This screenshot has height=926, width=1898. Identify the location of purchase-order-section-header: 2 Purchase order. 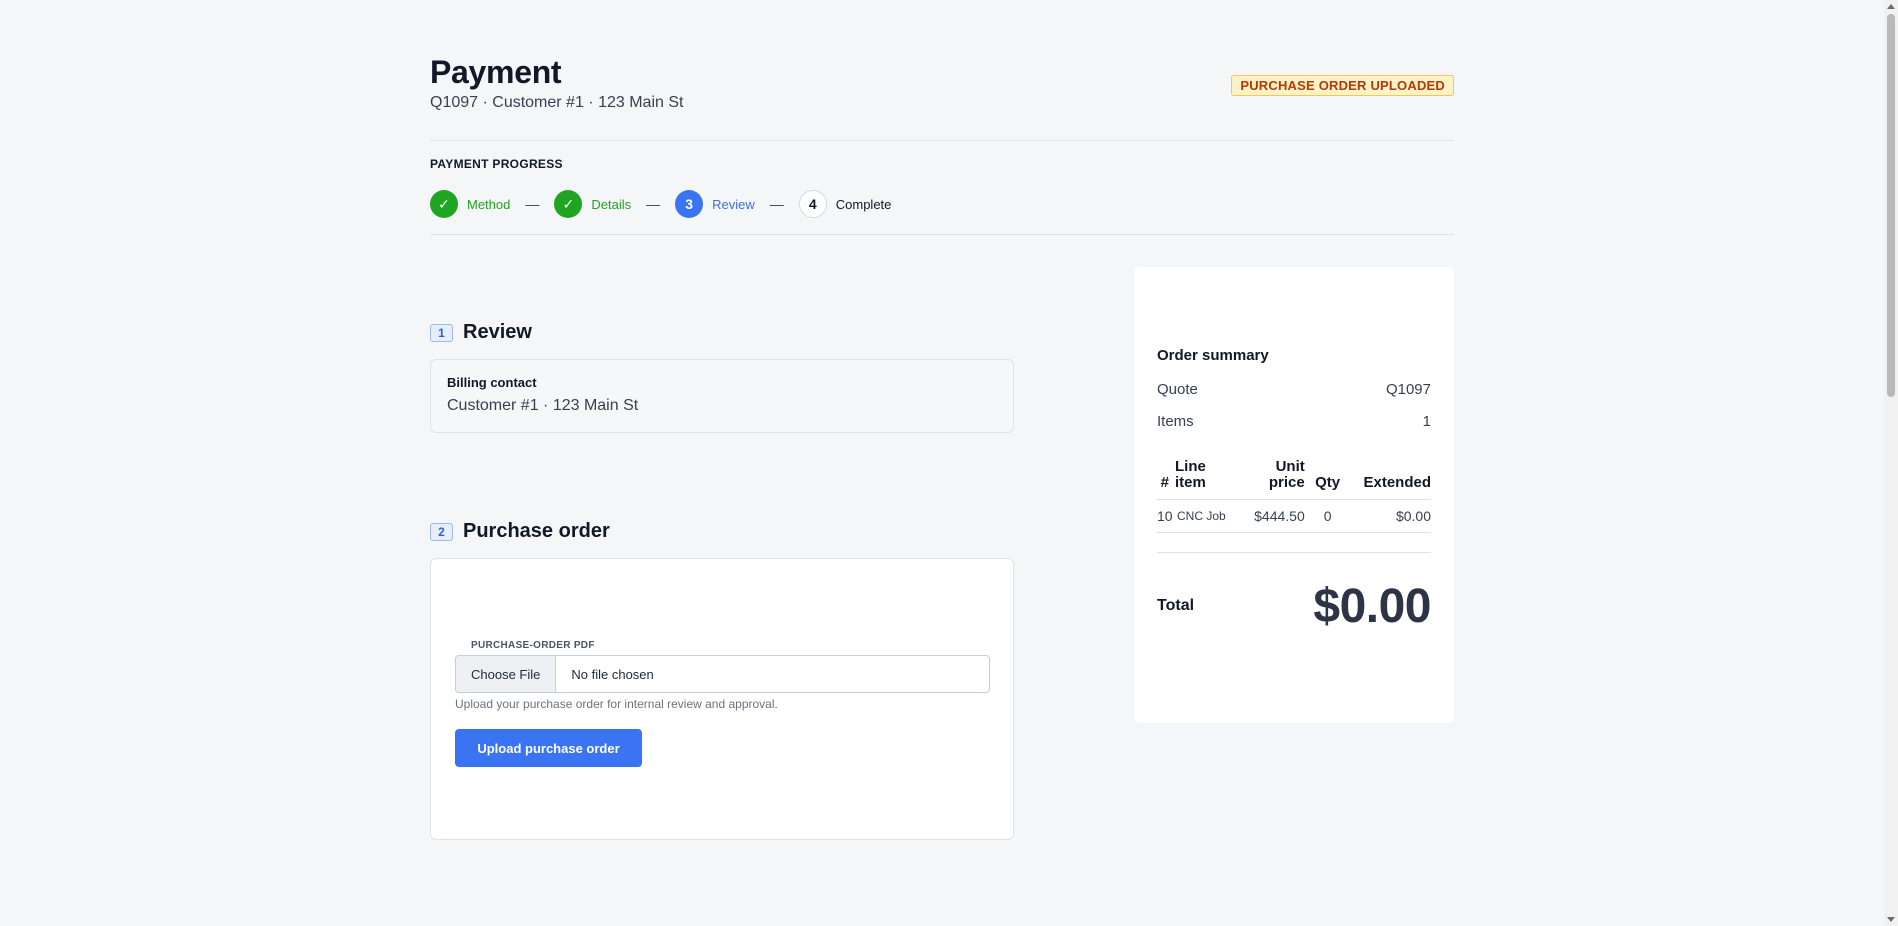
(520, 531).